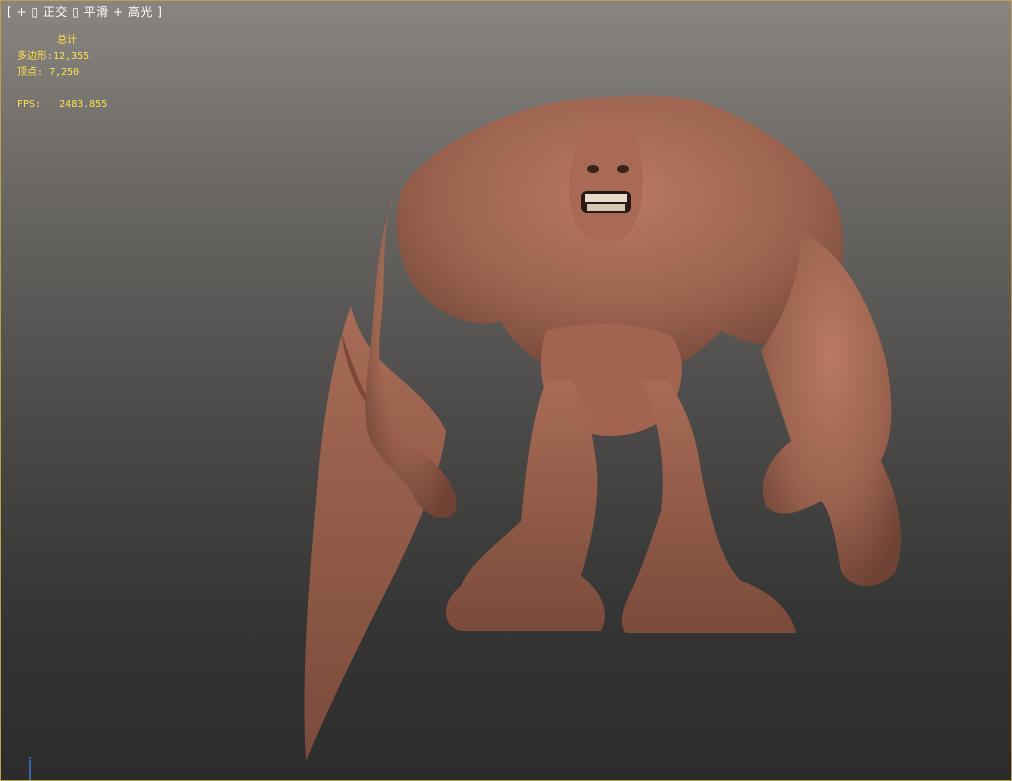  What do you see at coordinates (525, 506) in the screenshot?
I see `left-leg` at bounding box center [525, 506].